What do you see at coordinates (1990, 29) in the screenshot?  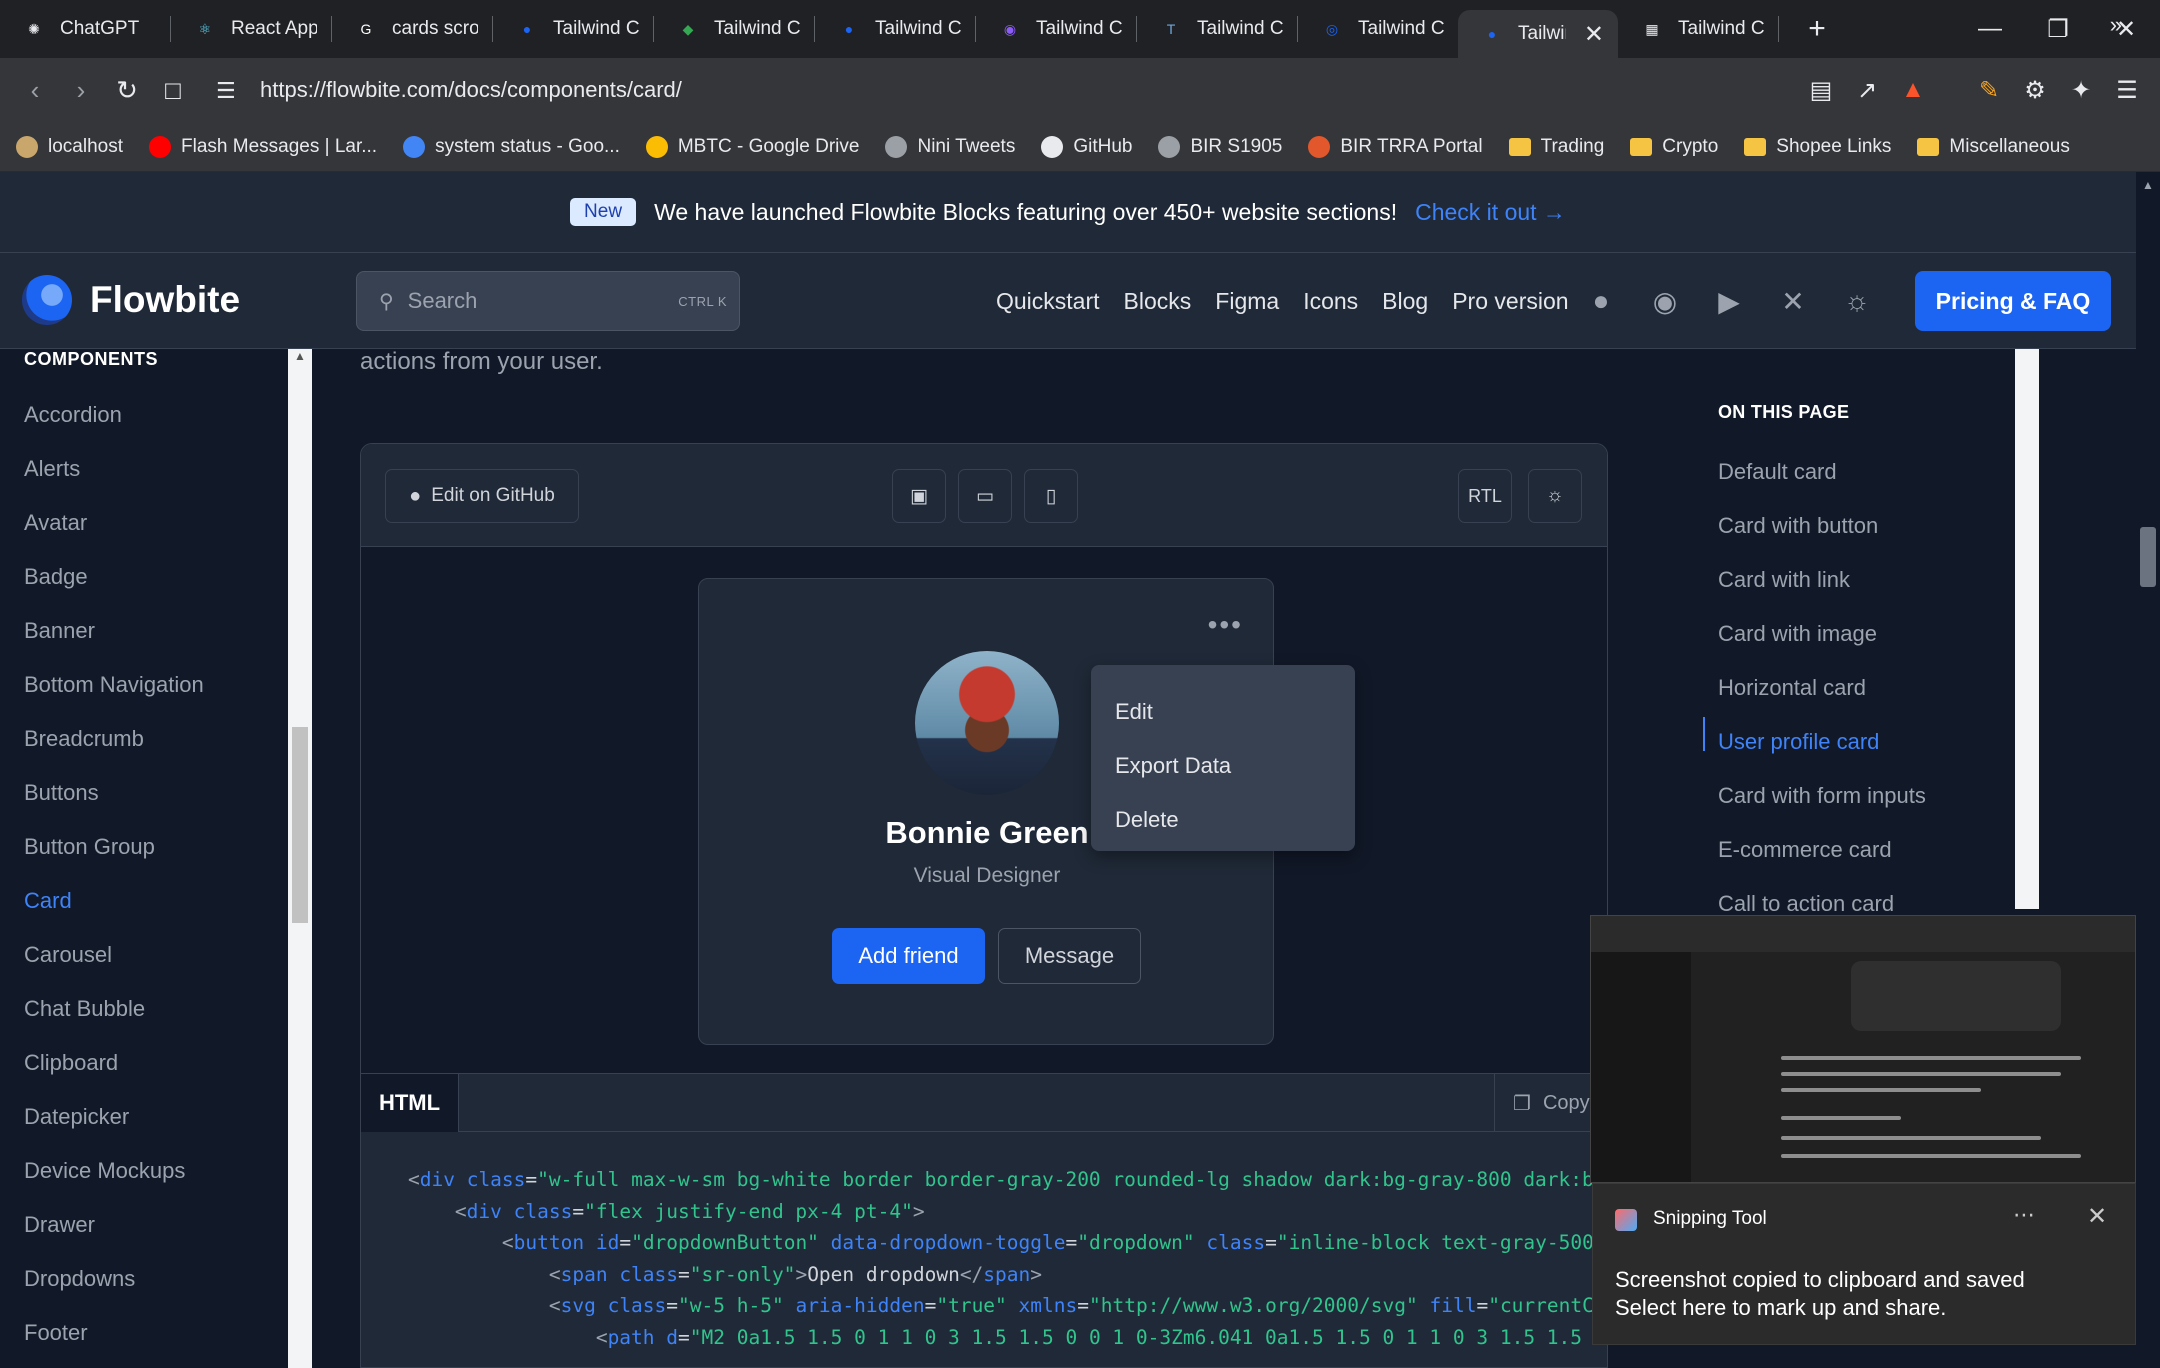 I see `minimize-icon: —` at bounding box center [1990, 29].